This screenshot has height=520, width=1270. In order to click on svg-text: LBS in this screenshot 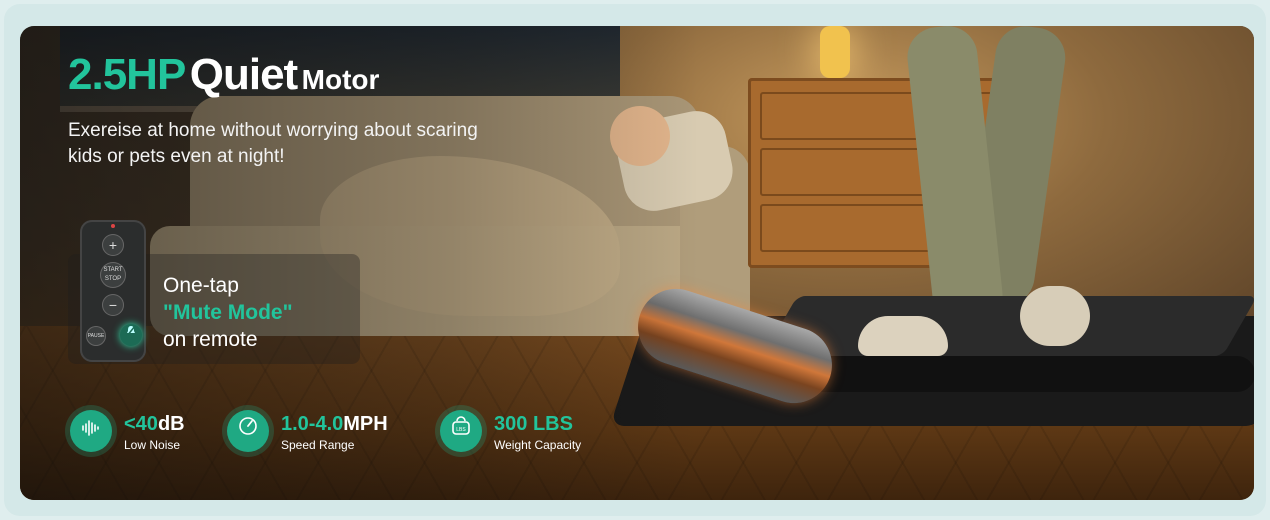, I will do `click(461, 430)`.